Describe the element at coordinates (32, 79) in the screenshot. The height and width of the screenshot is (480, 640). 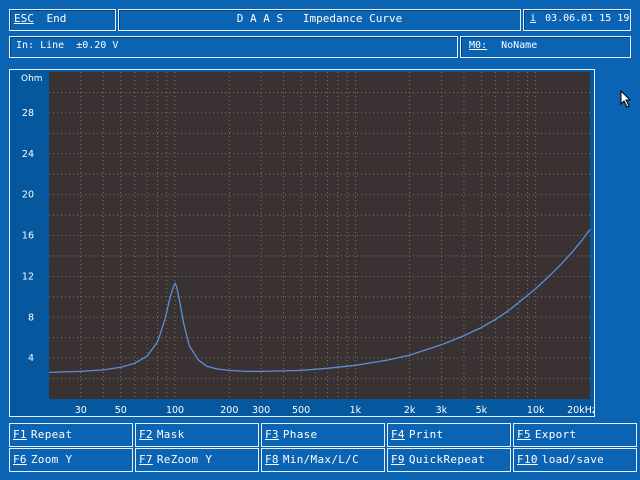
I see `y-axis-label: Ohm` at that location.